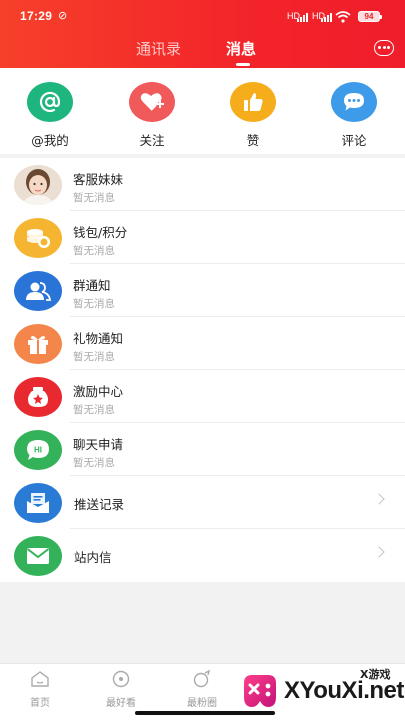 This screenshot has width=405, height=720. Describe the element at coordinates (38, 291) in the screenshot. I see `group-icon` at that location.